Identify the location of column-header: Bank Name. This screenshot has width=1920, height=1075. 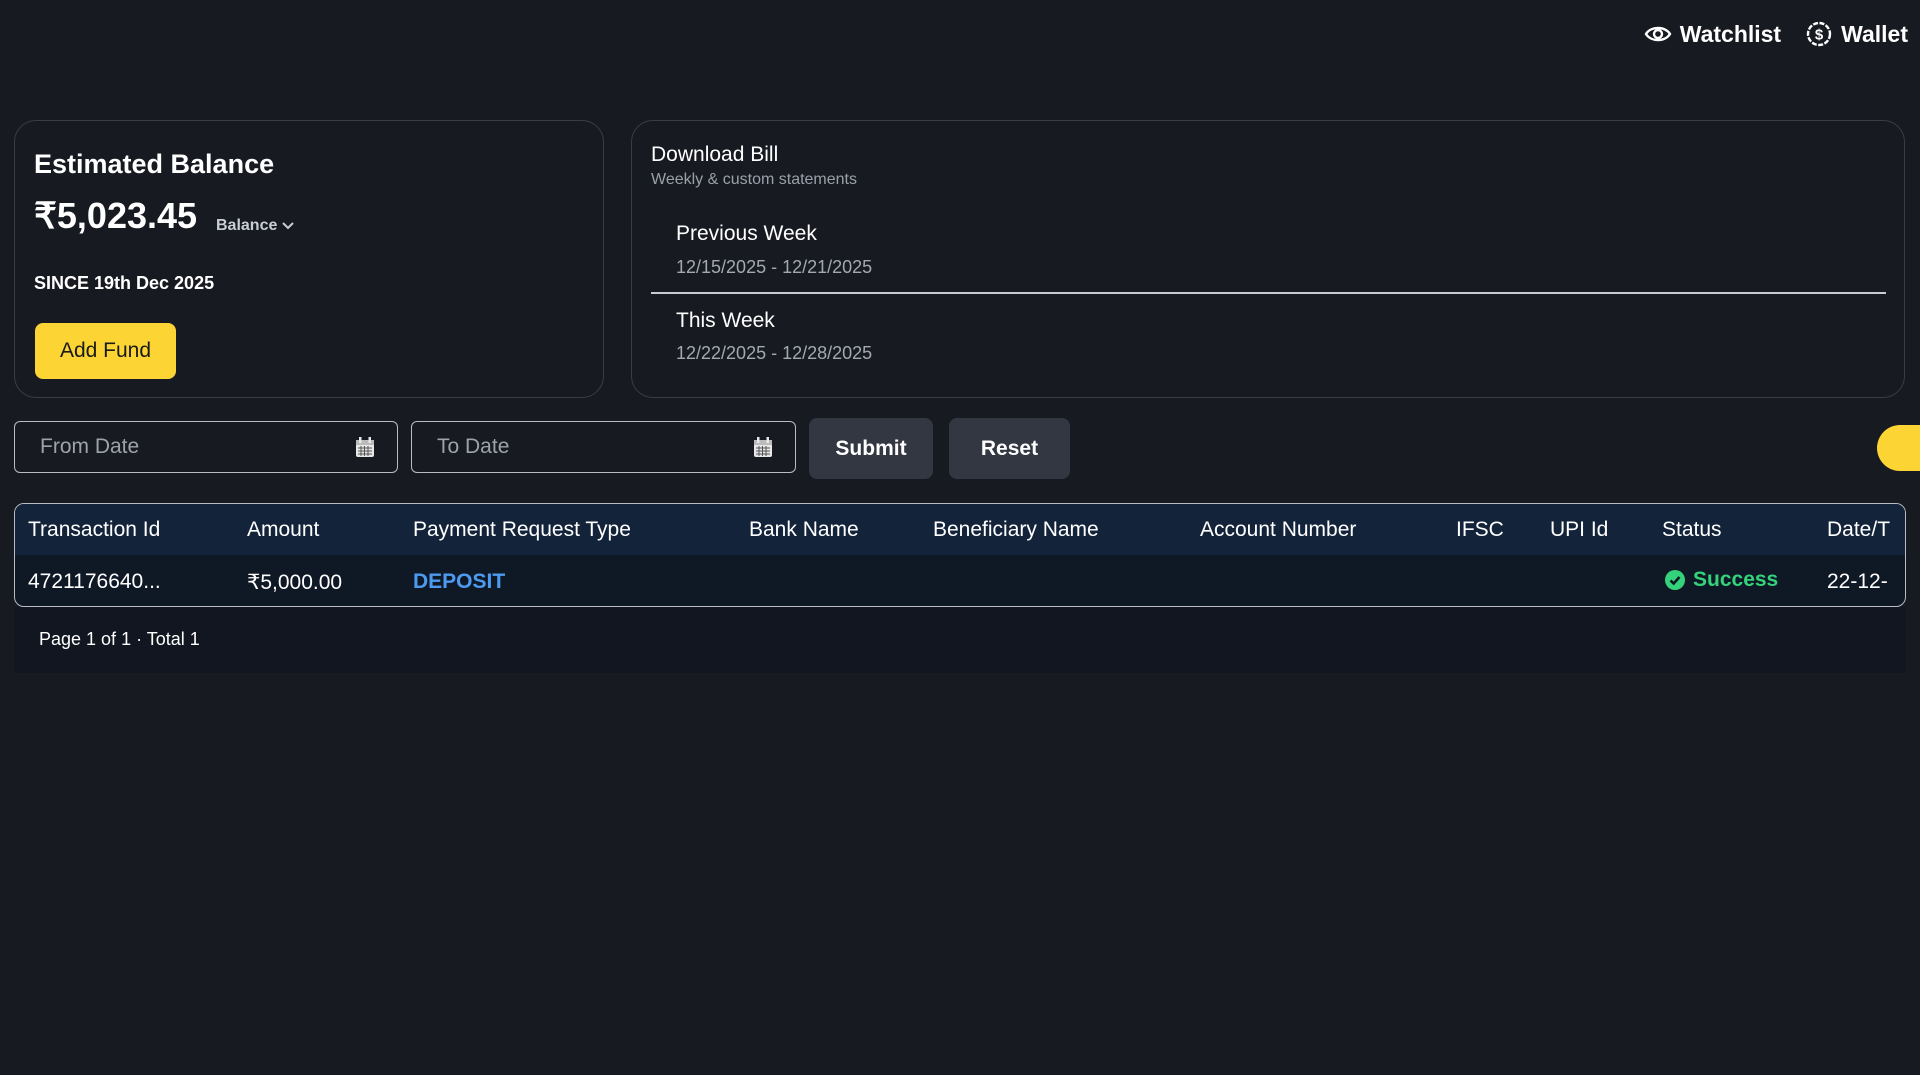
(804, 529).